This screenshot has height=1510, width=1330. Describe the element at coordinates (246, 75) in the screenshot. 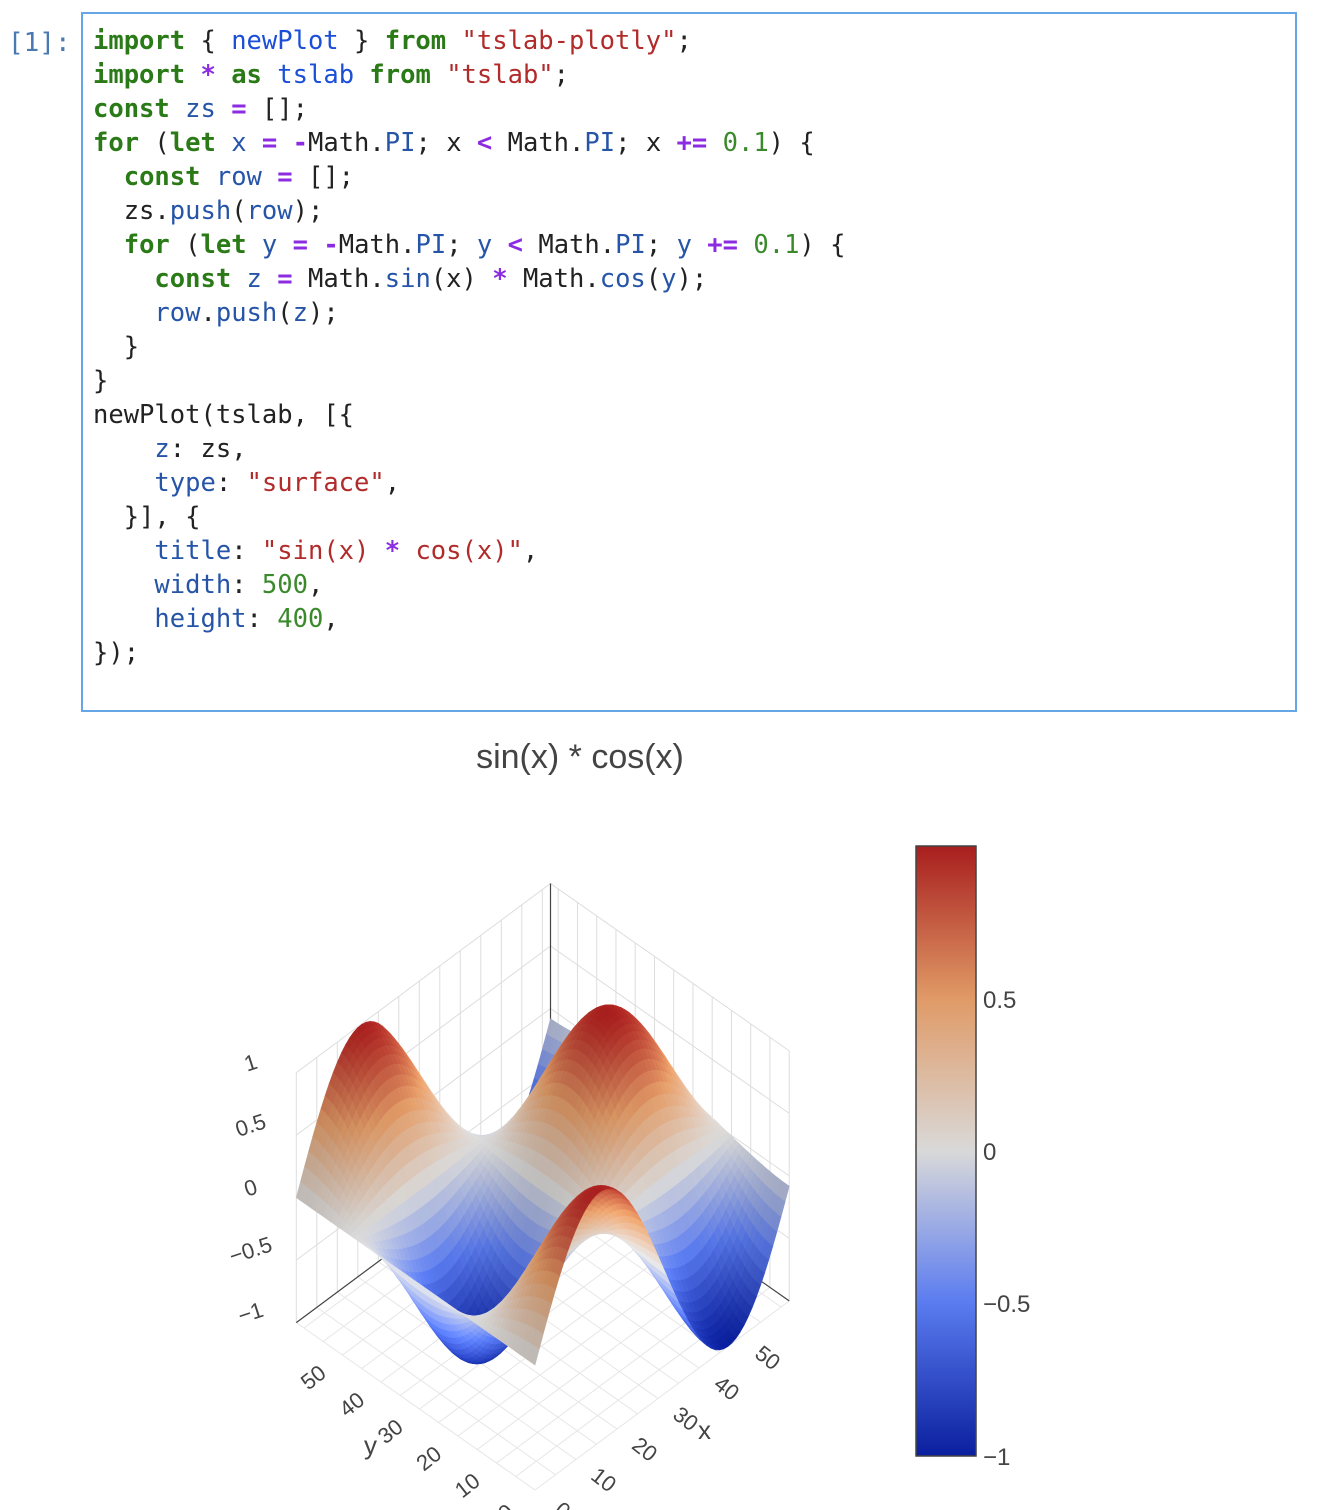

I see `code-token: as` at that location.